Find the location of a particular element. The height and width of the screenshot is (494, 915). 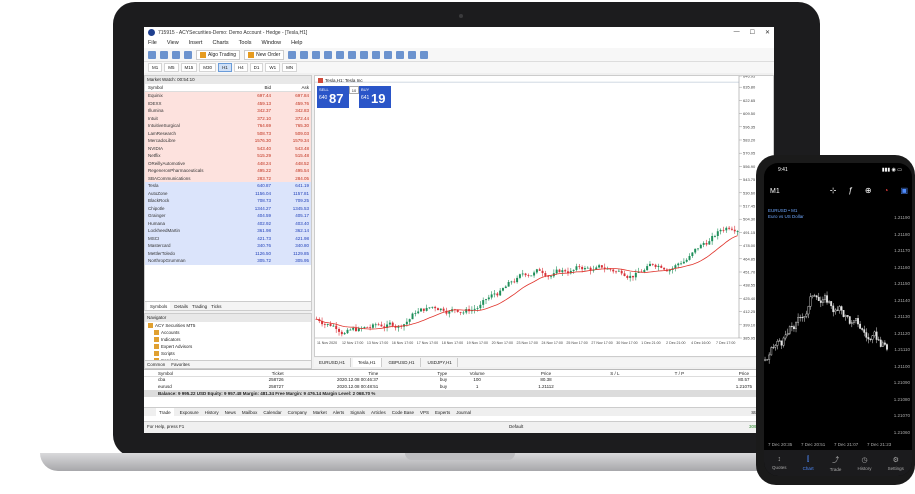

navigator-item: Scripts is located at coordinates (228, 353).